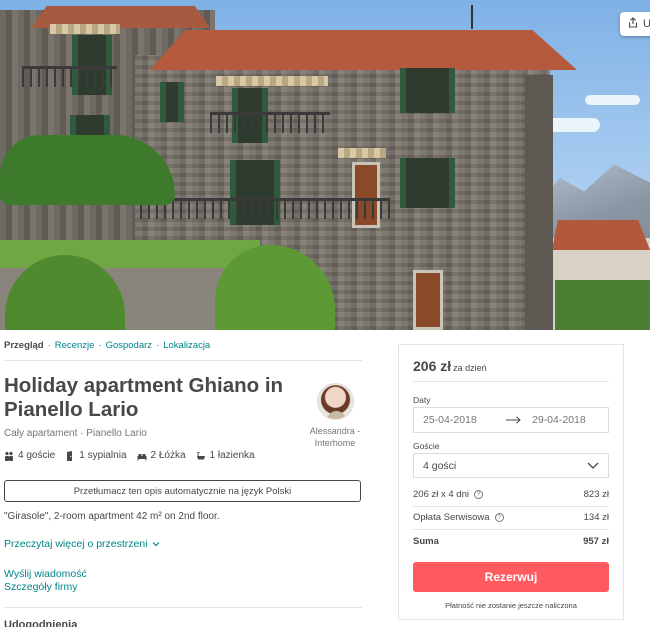  I want to click on guests-icon, so click(9, 456).